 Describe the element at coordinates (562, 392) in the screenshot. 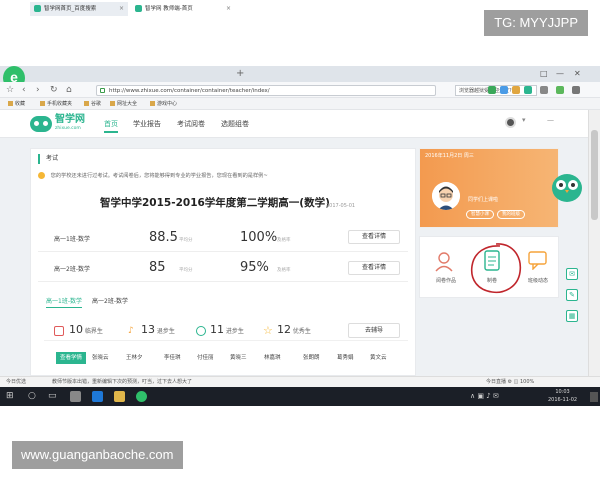

I see `clock-time: 10:03` at that location.